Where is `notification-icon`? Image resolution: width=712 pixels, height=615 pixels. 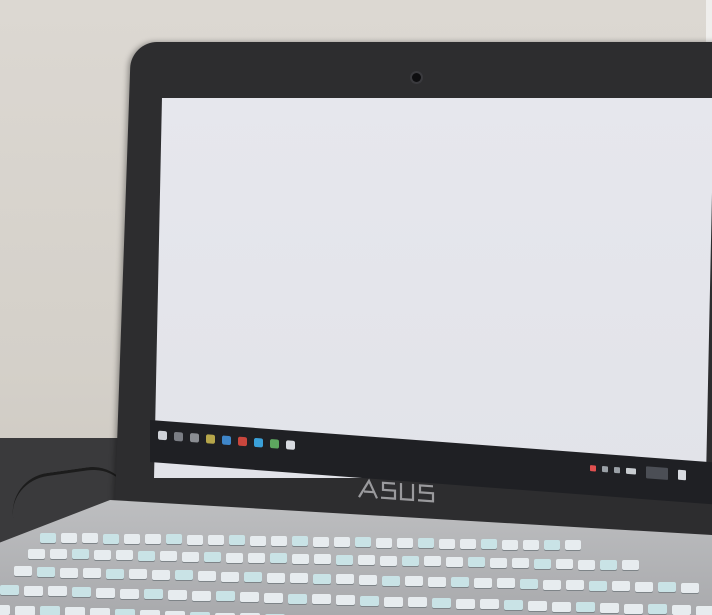
notification-icon is located at coordinates (682, 475).